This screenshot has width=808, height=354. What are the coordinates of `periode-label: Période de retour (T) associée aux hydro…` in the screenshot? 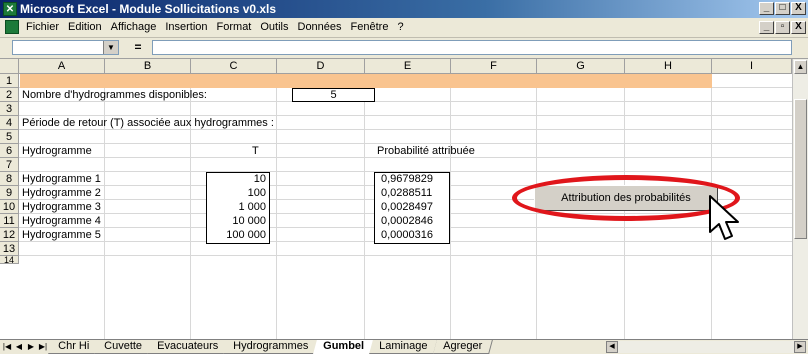 It's located at (148, 123).